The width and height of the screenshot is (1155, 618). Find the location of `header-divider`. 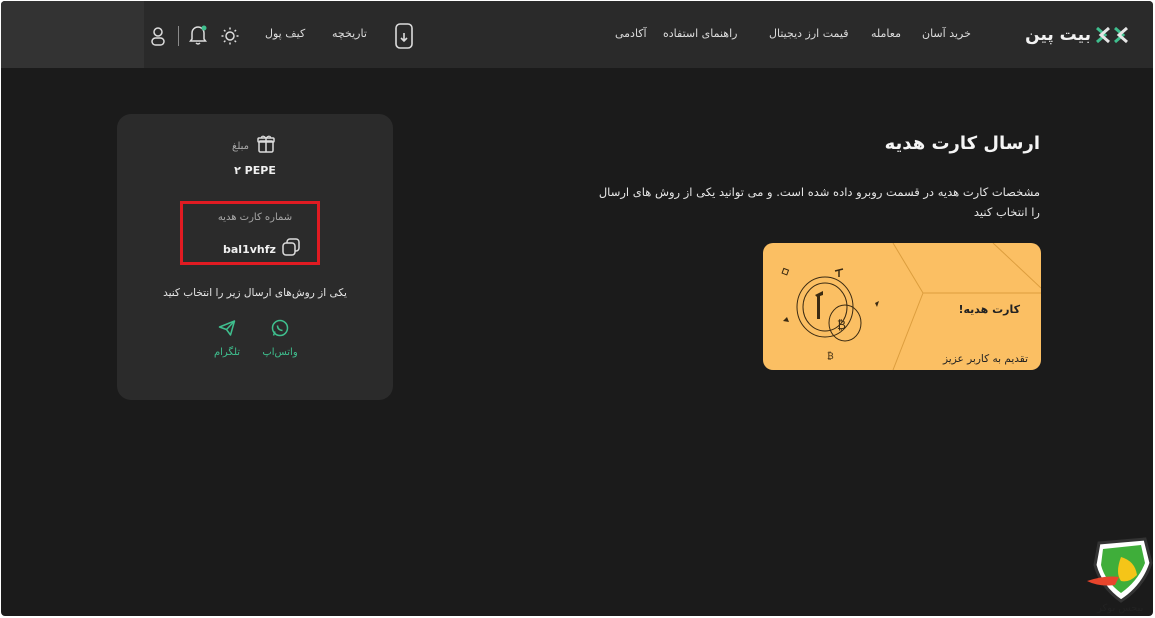

header-divider is located at coordinates (178, 36).